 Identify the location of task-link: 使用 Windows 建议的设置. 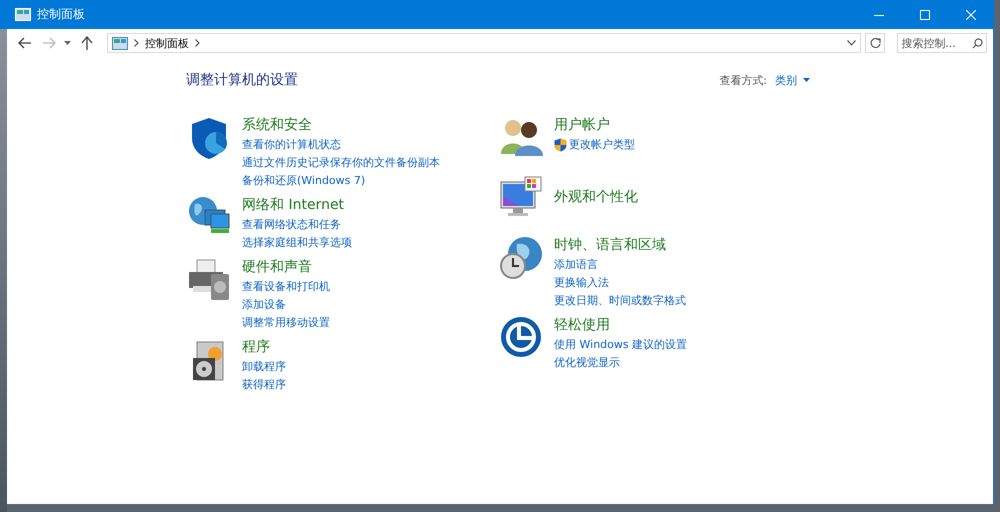
(621, 344).